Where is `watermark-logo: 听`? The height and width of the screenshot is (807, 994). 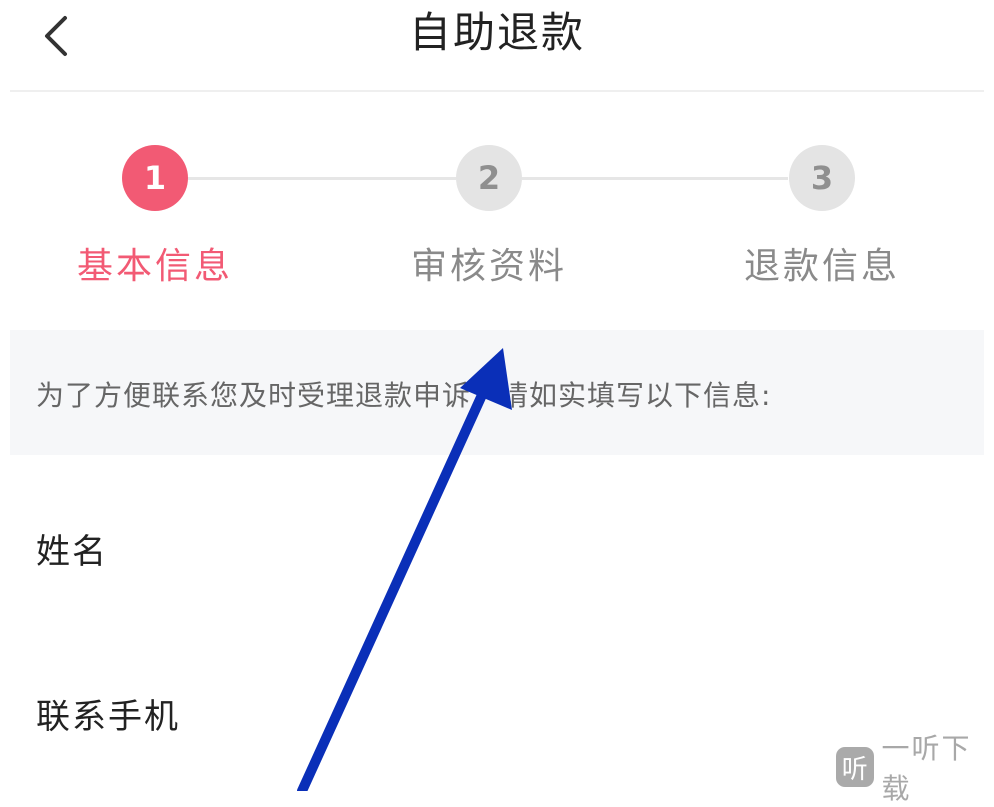 watermark-logo: 听 is located at coordinates (855, 767).